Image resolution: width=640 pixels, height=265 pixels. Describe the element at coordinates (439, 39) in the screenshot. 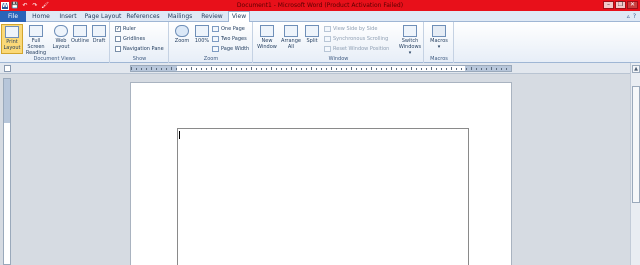

I see `macros-button: Macros ▾` at that location.